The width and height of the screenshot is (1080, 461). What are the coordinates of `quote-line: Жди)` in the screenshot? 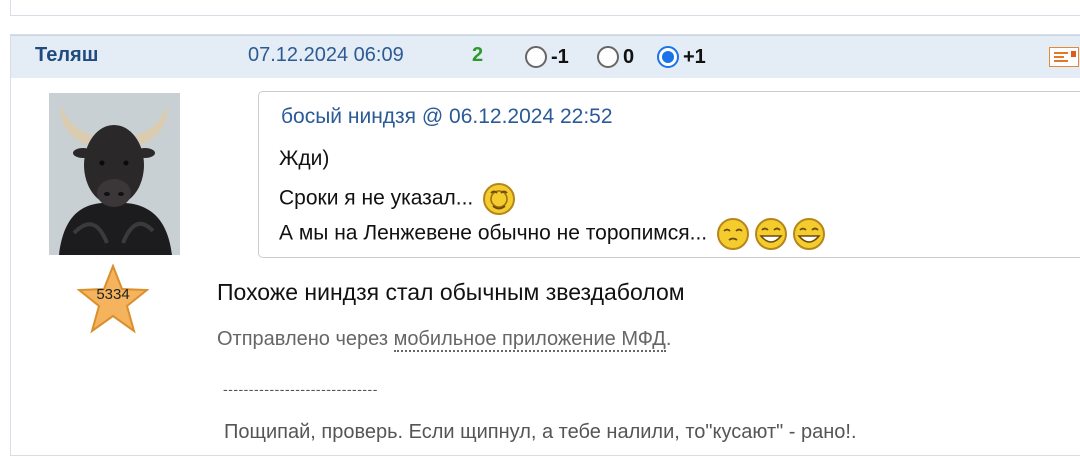 It's located at (304, 159).